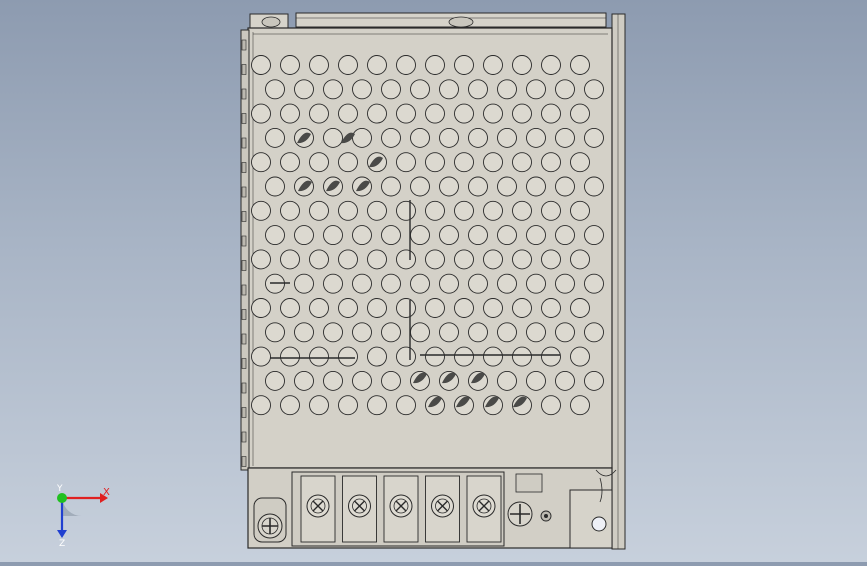 This screenshot has height=566, width=867. What do you see at coordinates (59, 489) in the screenshot?
I see `y-axis-label: Y` at bounding box center [59, 489].